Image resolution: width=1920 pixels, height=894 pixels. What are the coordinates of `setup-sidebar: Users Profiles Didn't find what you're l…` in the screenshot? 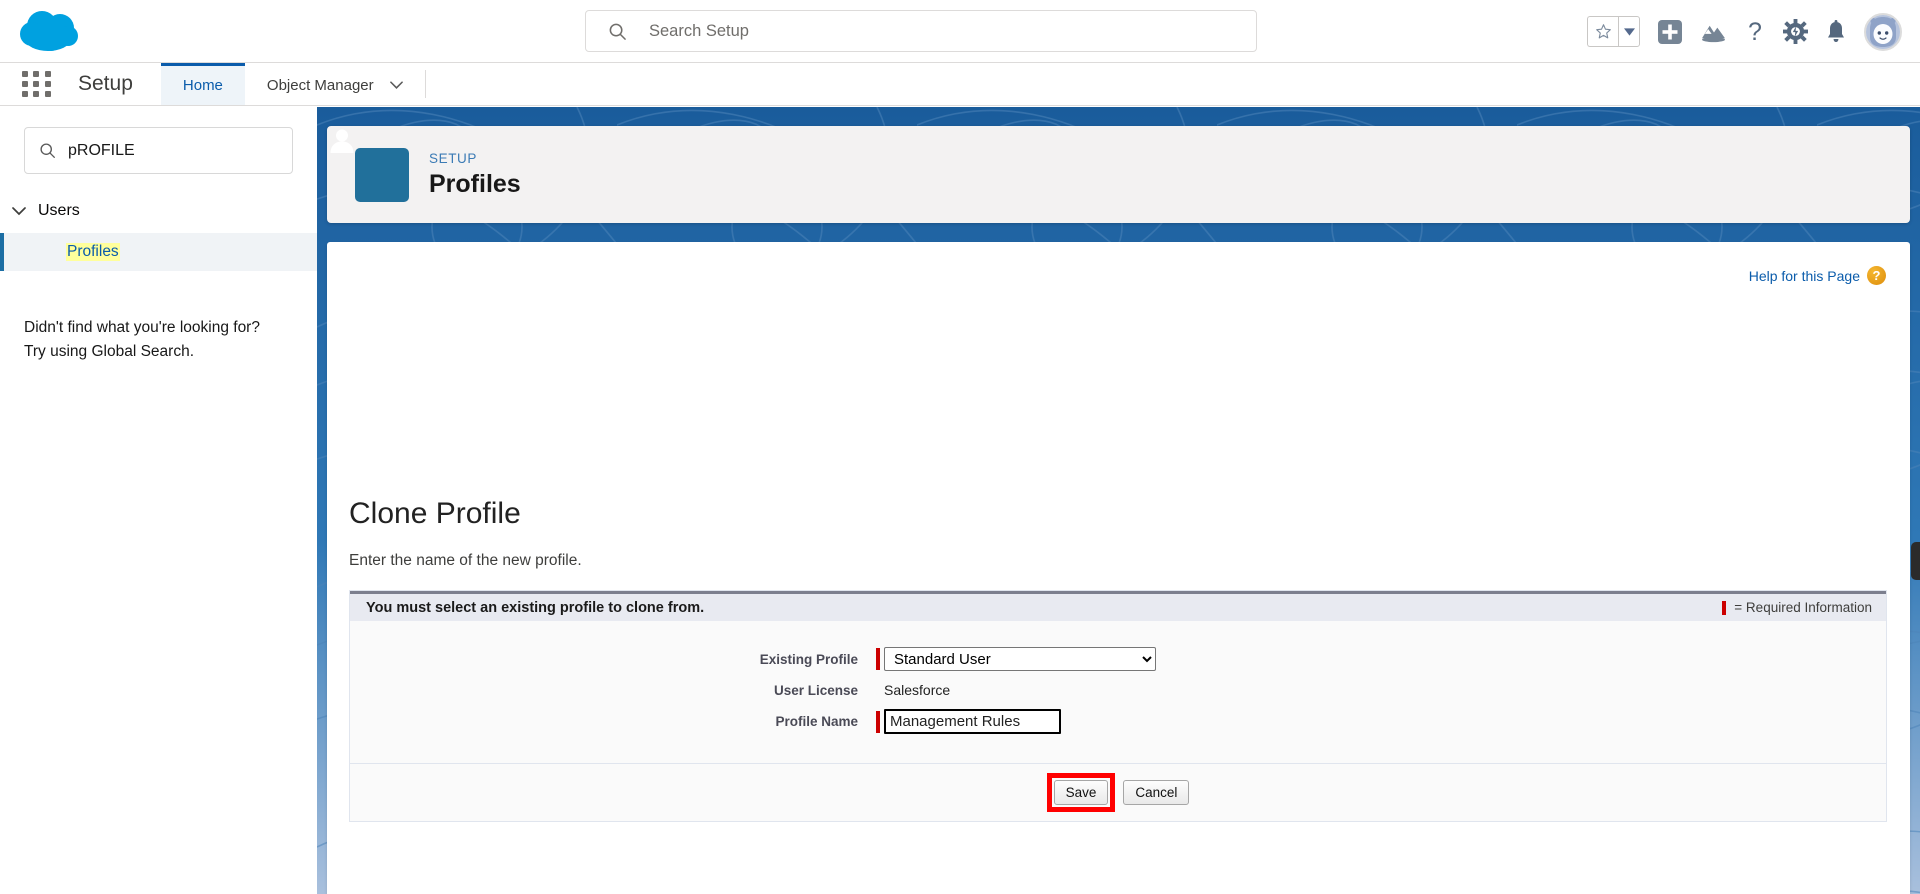 It's located at (158, 500).